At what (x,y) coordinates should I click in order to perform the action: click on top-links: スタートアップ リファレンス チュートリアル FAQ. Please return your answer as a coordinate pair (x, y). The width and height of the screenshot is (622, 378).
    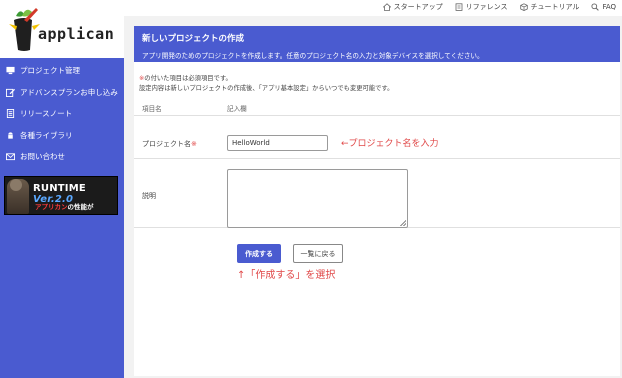
    Looking at the image, I should click on (493, 7).